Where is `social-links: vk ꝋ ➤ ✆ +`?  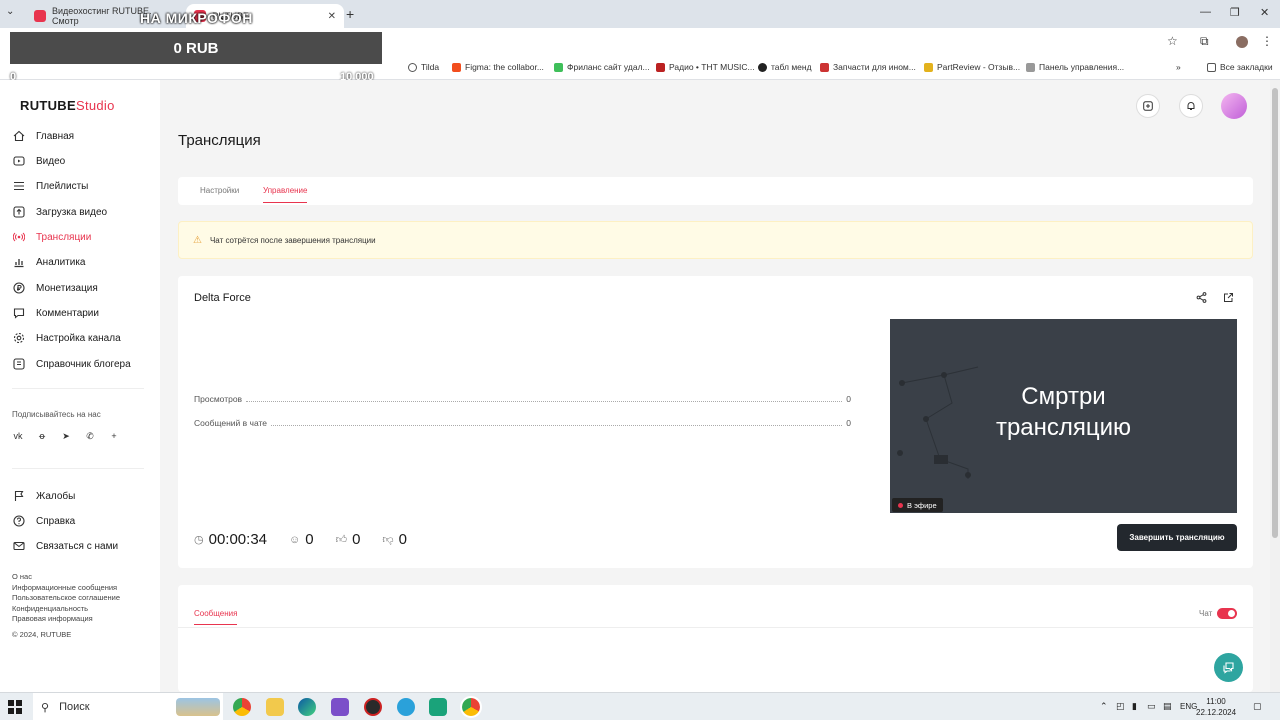
social-links: vk ꝋ ➤ ✆ + is located at coordinates (66, 436).